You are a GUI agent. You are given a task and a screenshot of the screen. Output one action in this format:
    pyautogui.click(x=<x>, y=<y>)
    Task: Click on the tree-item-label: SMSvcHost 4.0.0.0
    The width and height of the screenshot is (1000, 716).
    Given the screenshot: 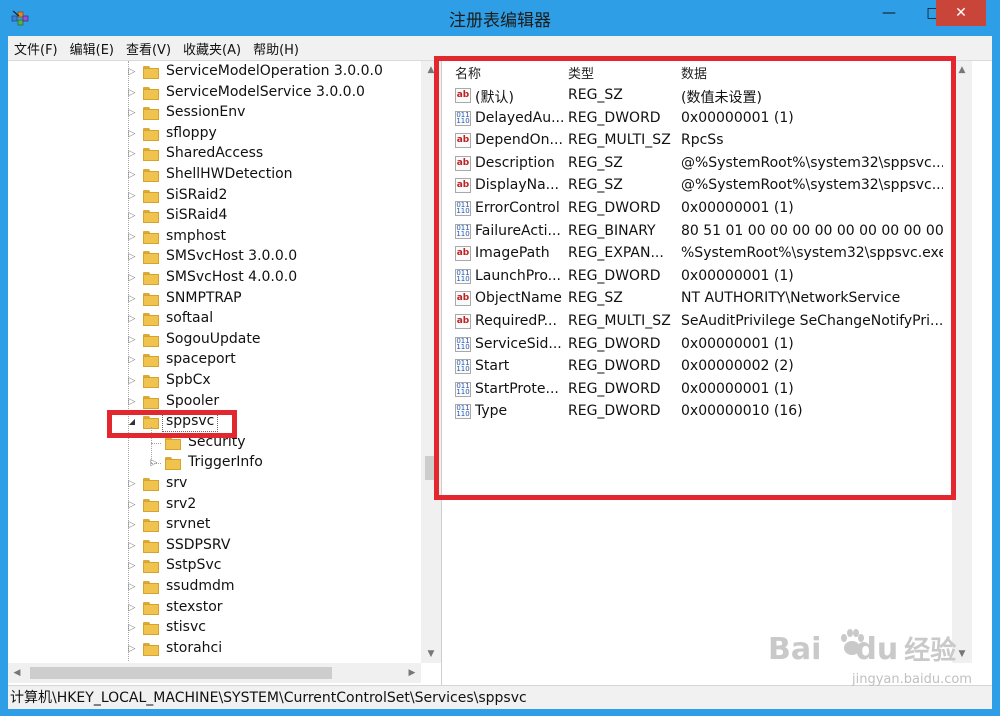 What is the action you would take?
    pyautogui.click(x=232, y=277)
    